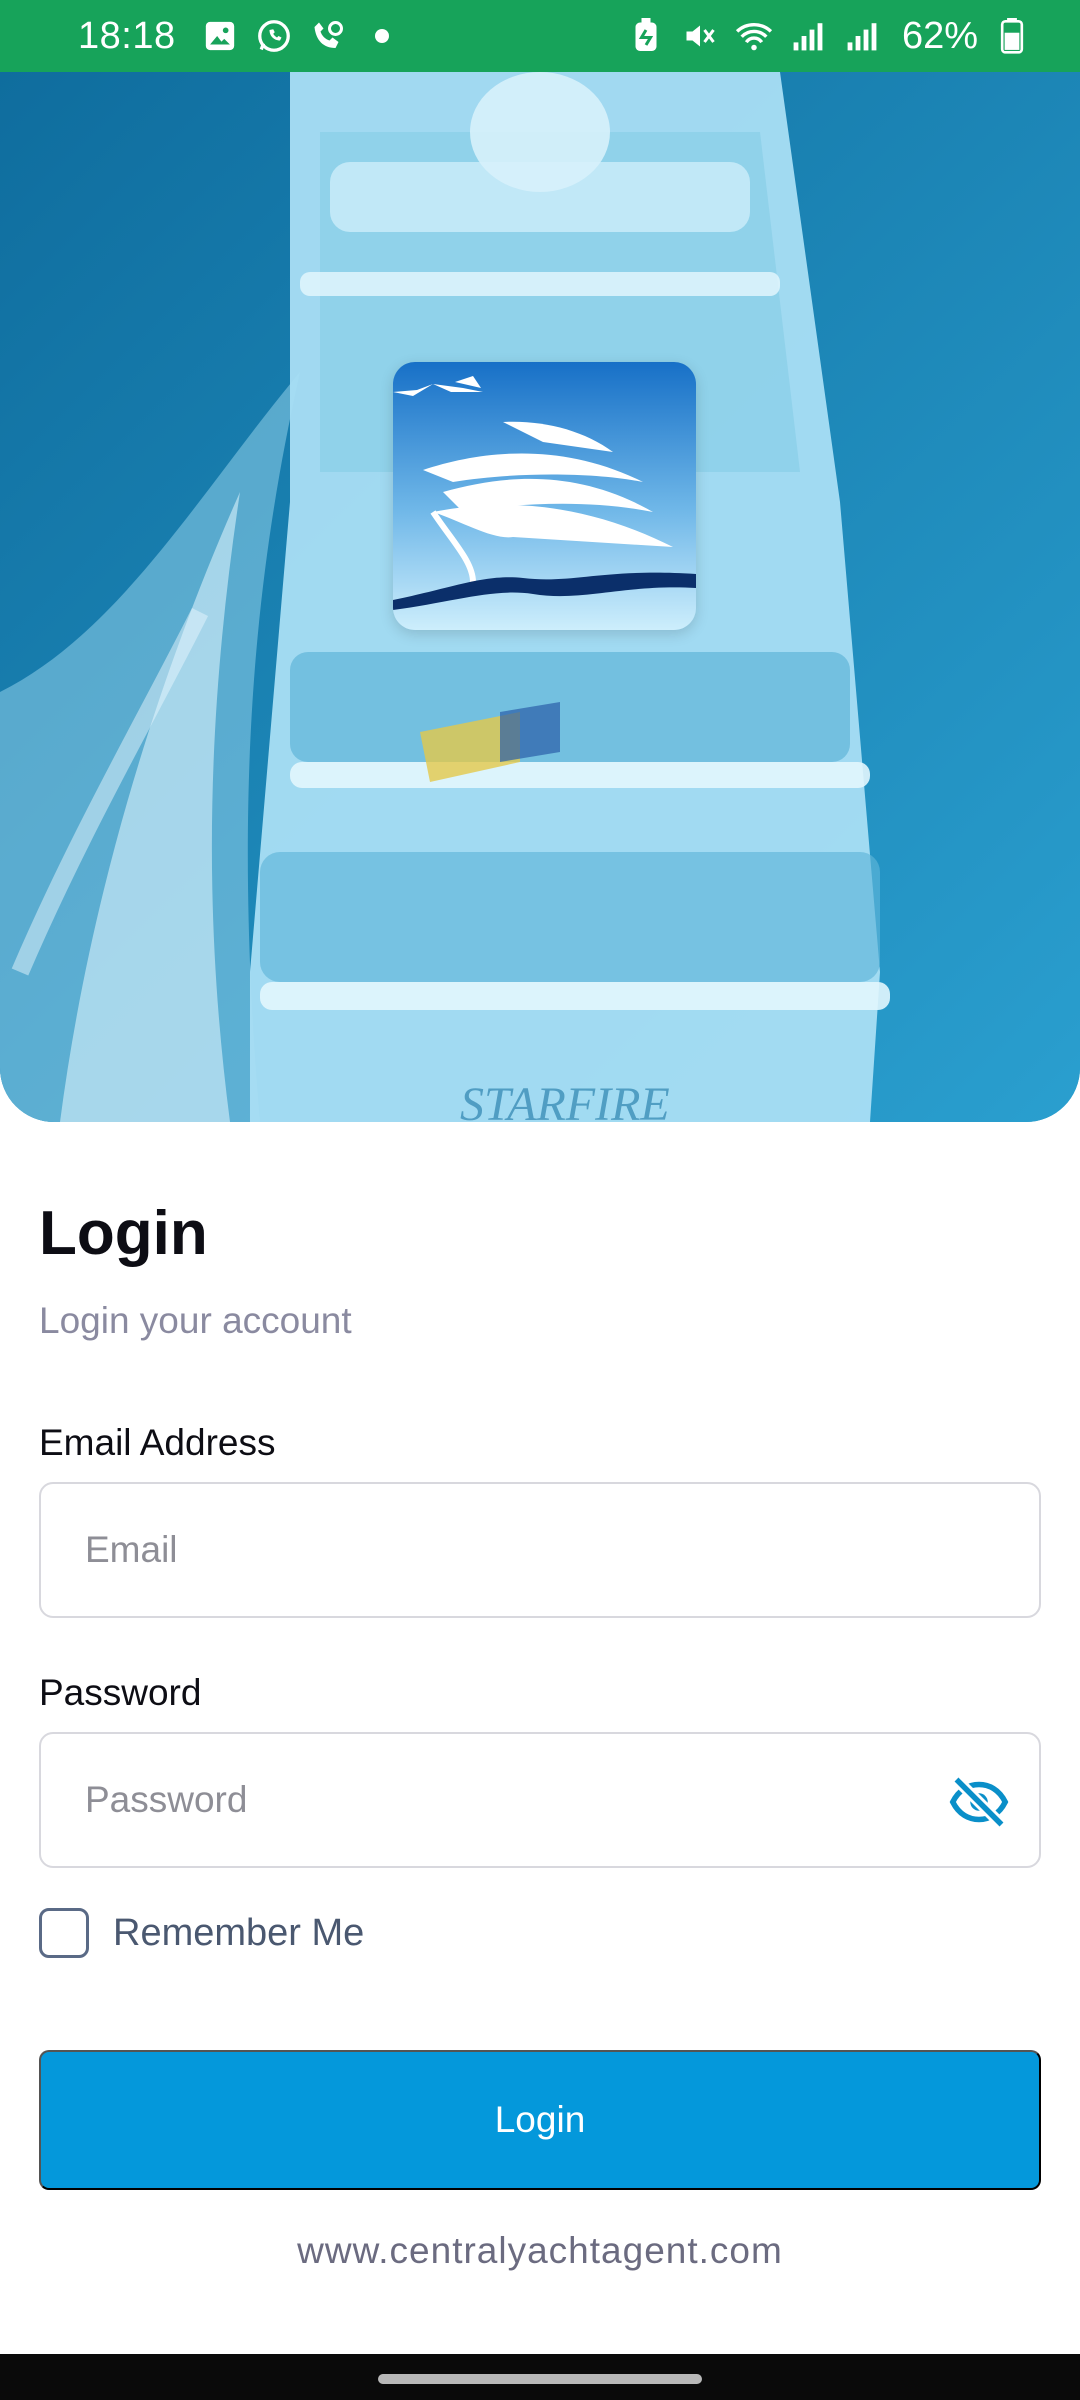  I want to click on home-indicator, so click(540, 2379).